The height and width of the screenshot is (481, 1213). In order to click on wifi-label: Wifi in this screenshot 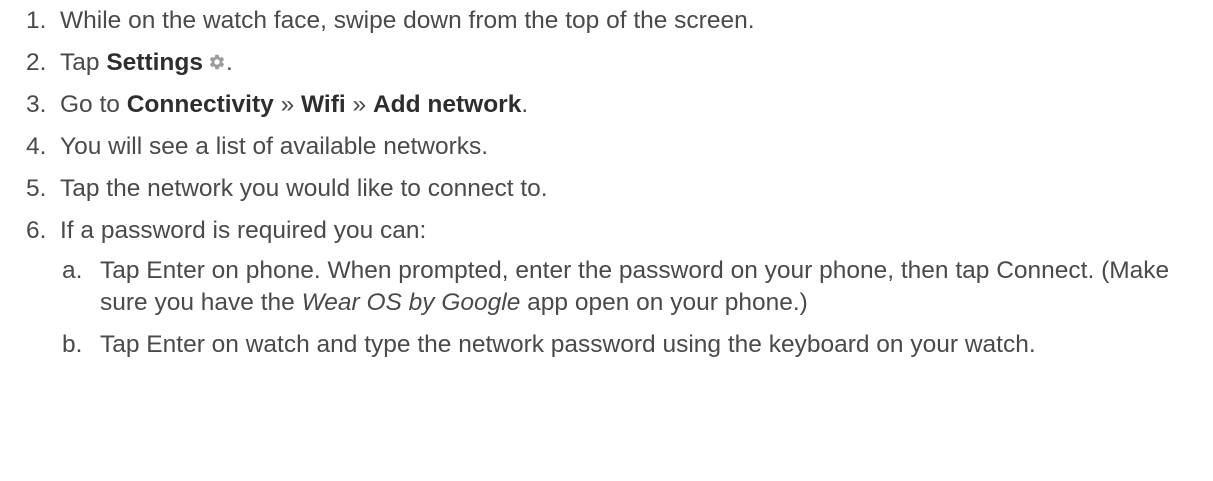, I will do `click(323, 104)`.